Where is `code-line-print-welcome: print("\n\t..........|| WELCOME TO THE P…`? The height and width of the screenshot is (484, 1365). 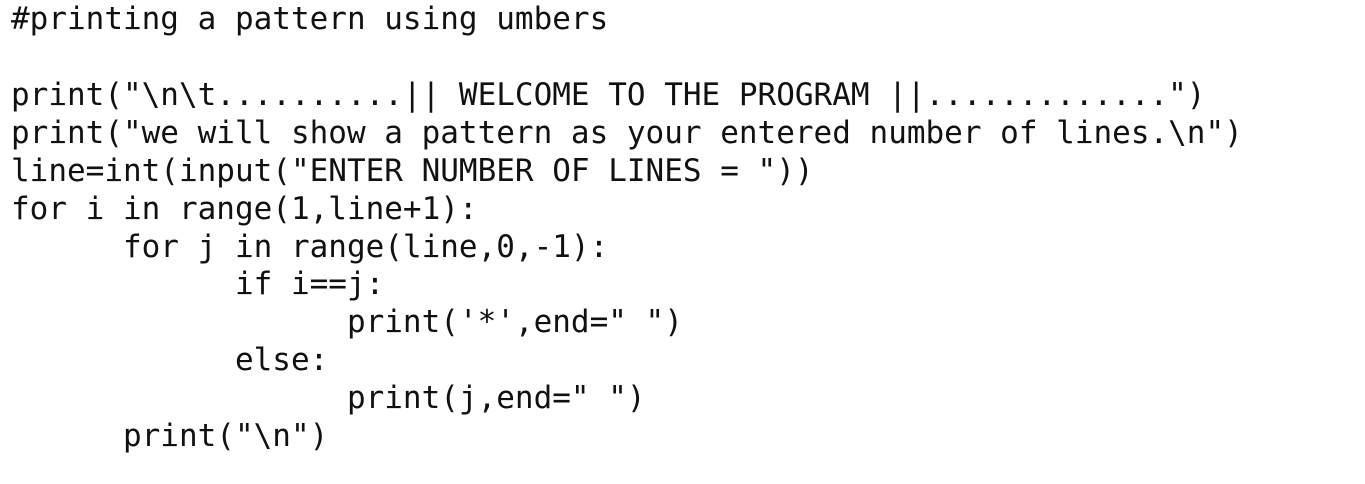
code-line-print-welcome: print("\n\t..........|| WELCOME TO THE P… is located at coordinates (608, 95).